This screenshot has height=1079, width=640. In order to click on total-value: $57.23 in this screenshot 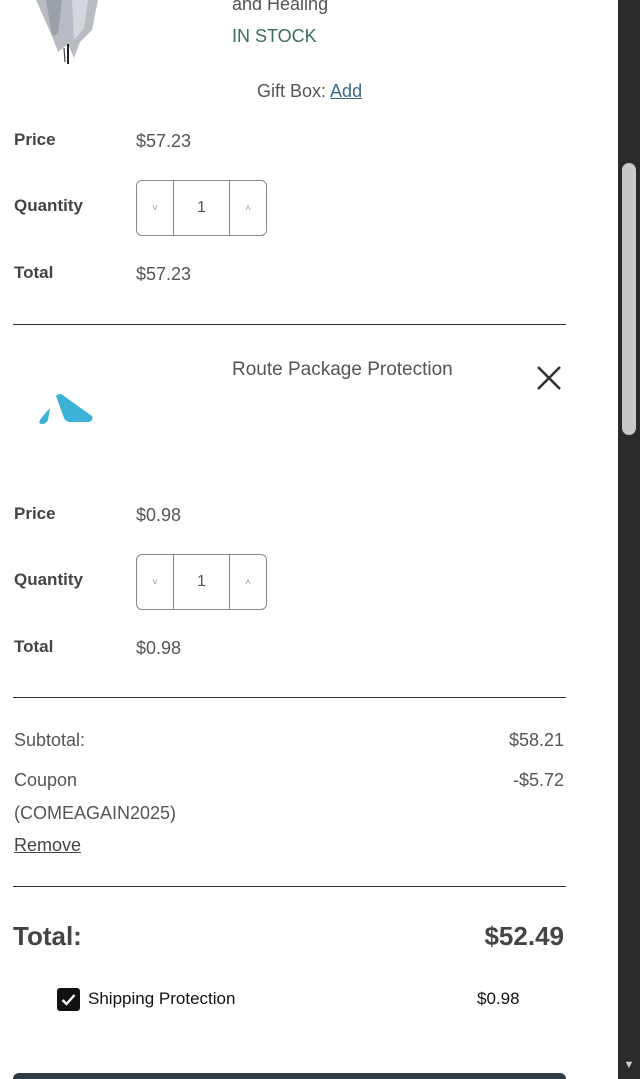, I will do `click(164, 274)`.